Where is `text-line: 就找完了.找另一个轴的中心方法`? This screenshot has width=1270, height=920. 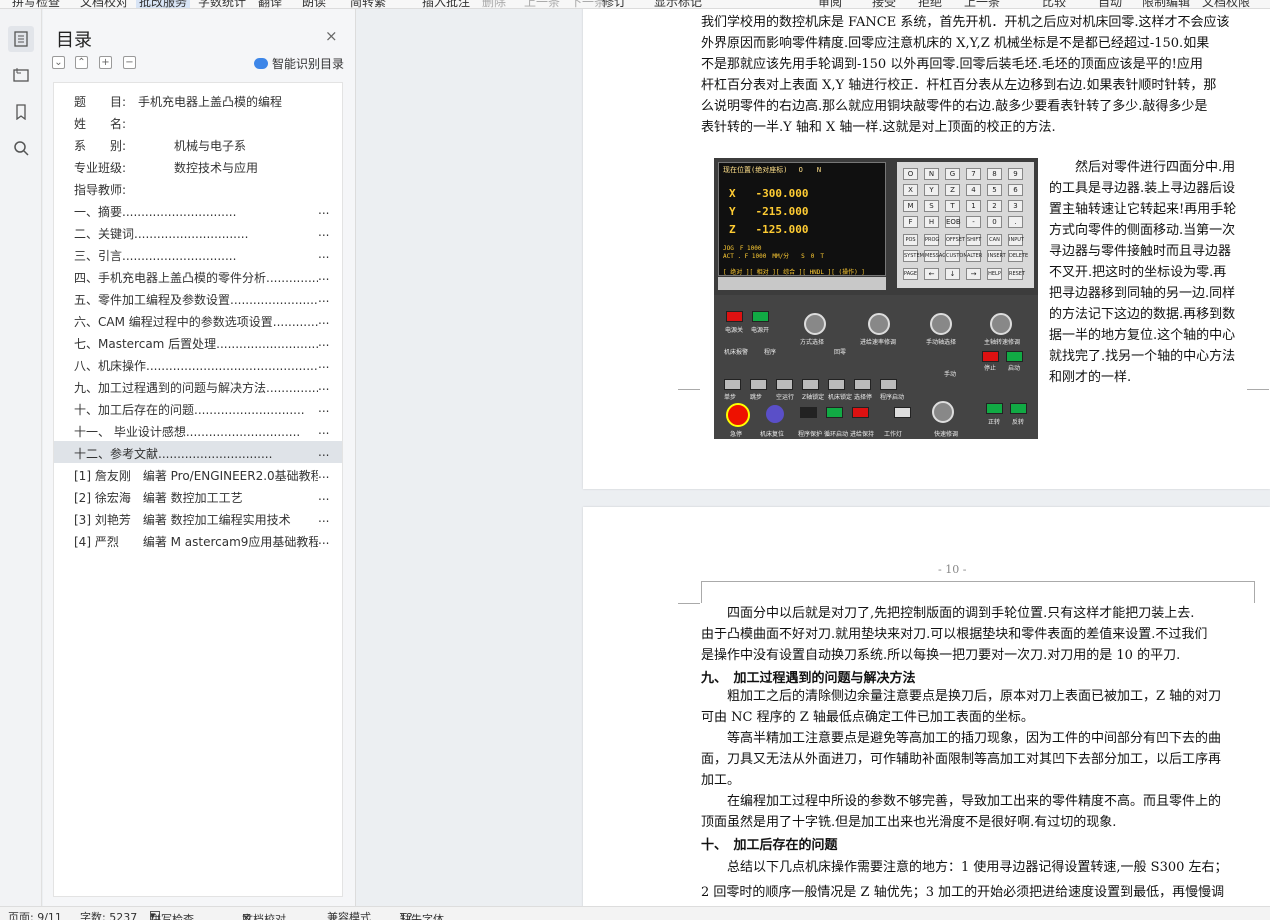
text-line: 就找完了.找另一个轴的中心方法 is located at coordinates (1142, 356).